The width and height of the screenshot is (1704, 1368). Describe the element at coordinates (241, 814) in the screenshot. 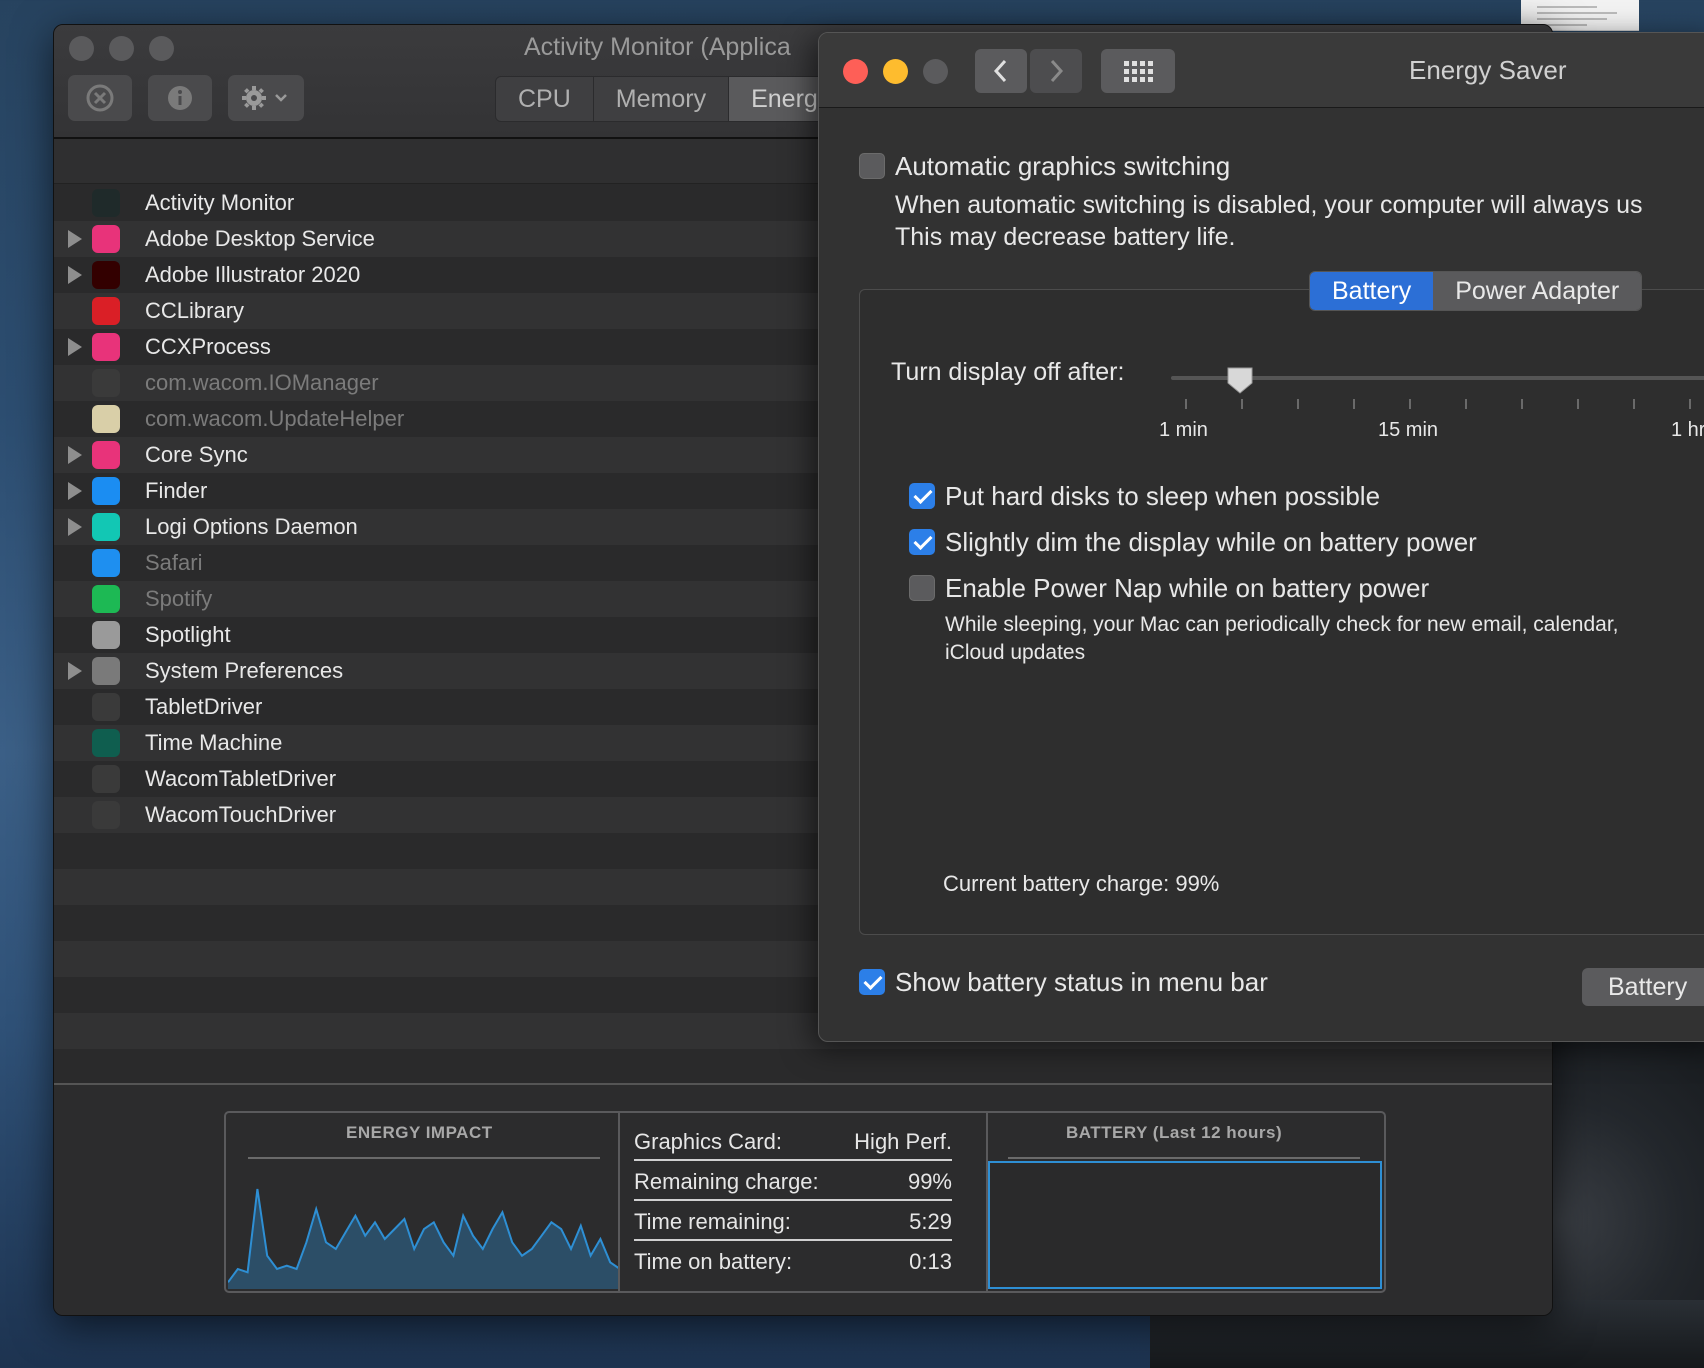

I see `process-name: WacomTouchDriver` at that location.